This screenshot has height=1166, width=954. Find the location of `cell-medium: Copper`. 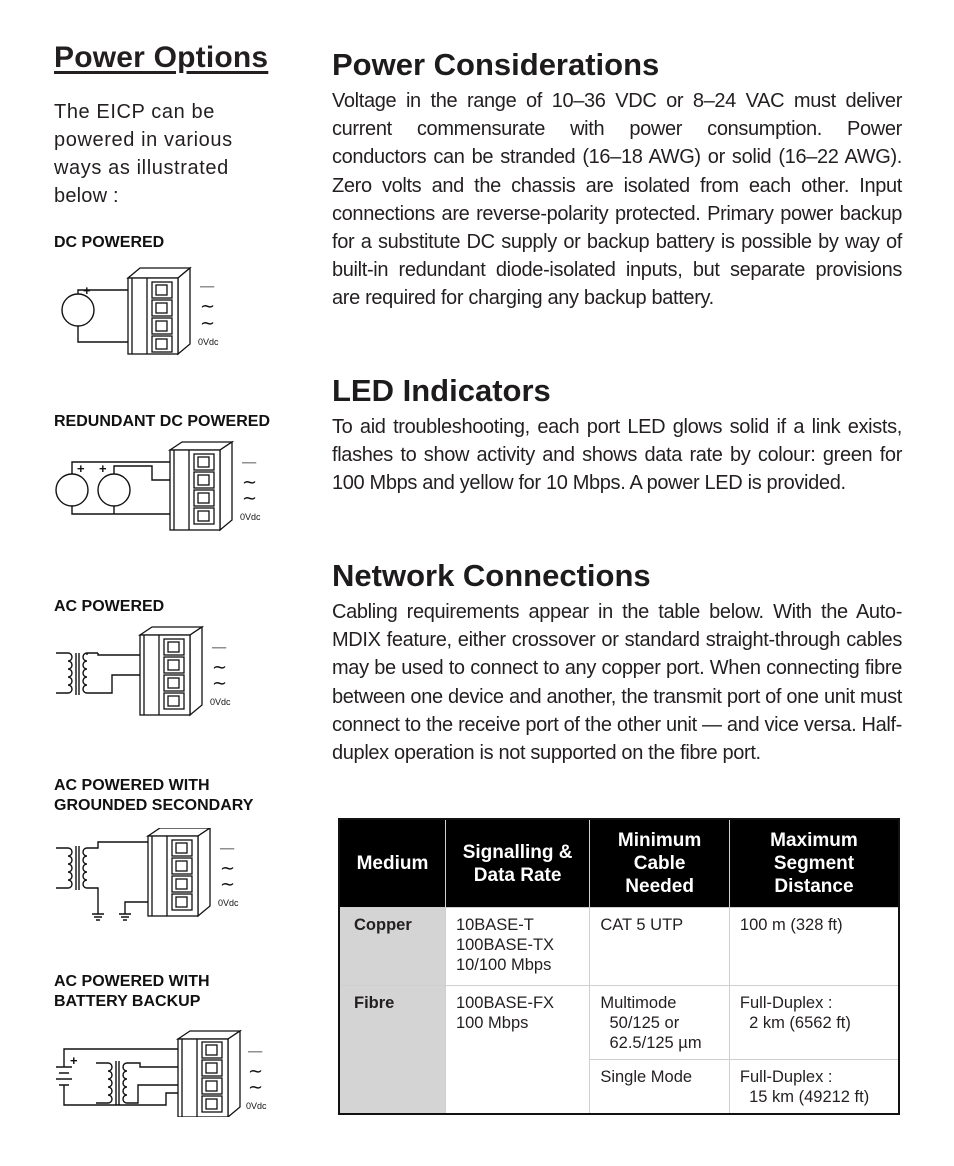

cell-medium: Copper is located at coordinates (392, 946).